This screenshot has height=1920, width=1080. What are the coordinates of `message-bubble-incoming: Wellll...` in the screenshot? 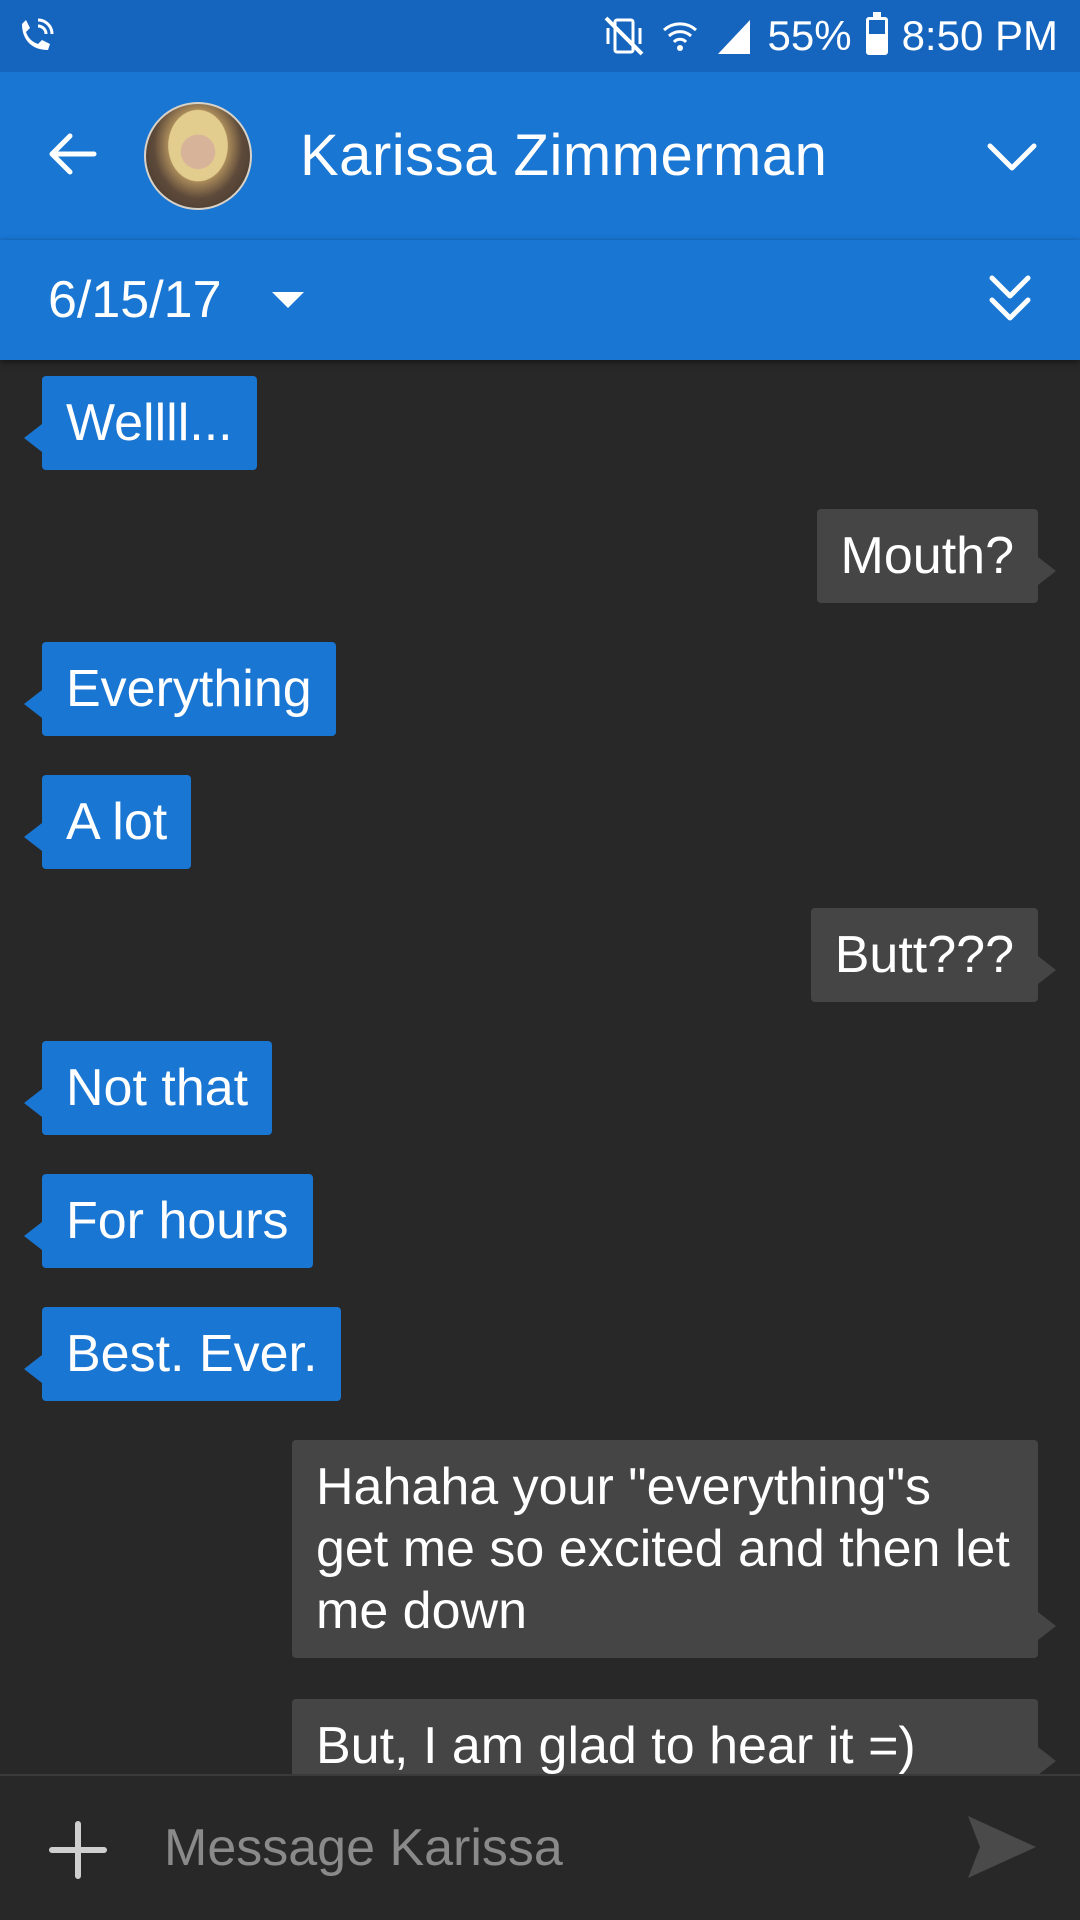 It's located at (140, 423).